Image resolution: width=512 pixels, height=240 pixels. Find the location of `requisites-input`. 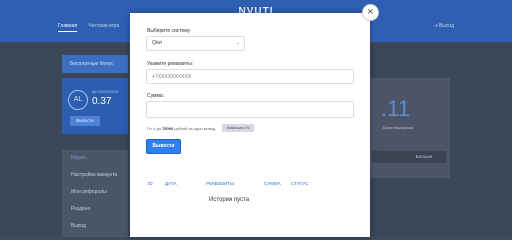

requisites-input is located at coordinates (250, 76).